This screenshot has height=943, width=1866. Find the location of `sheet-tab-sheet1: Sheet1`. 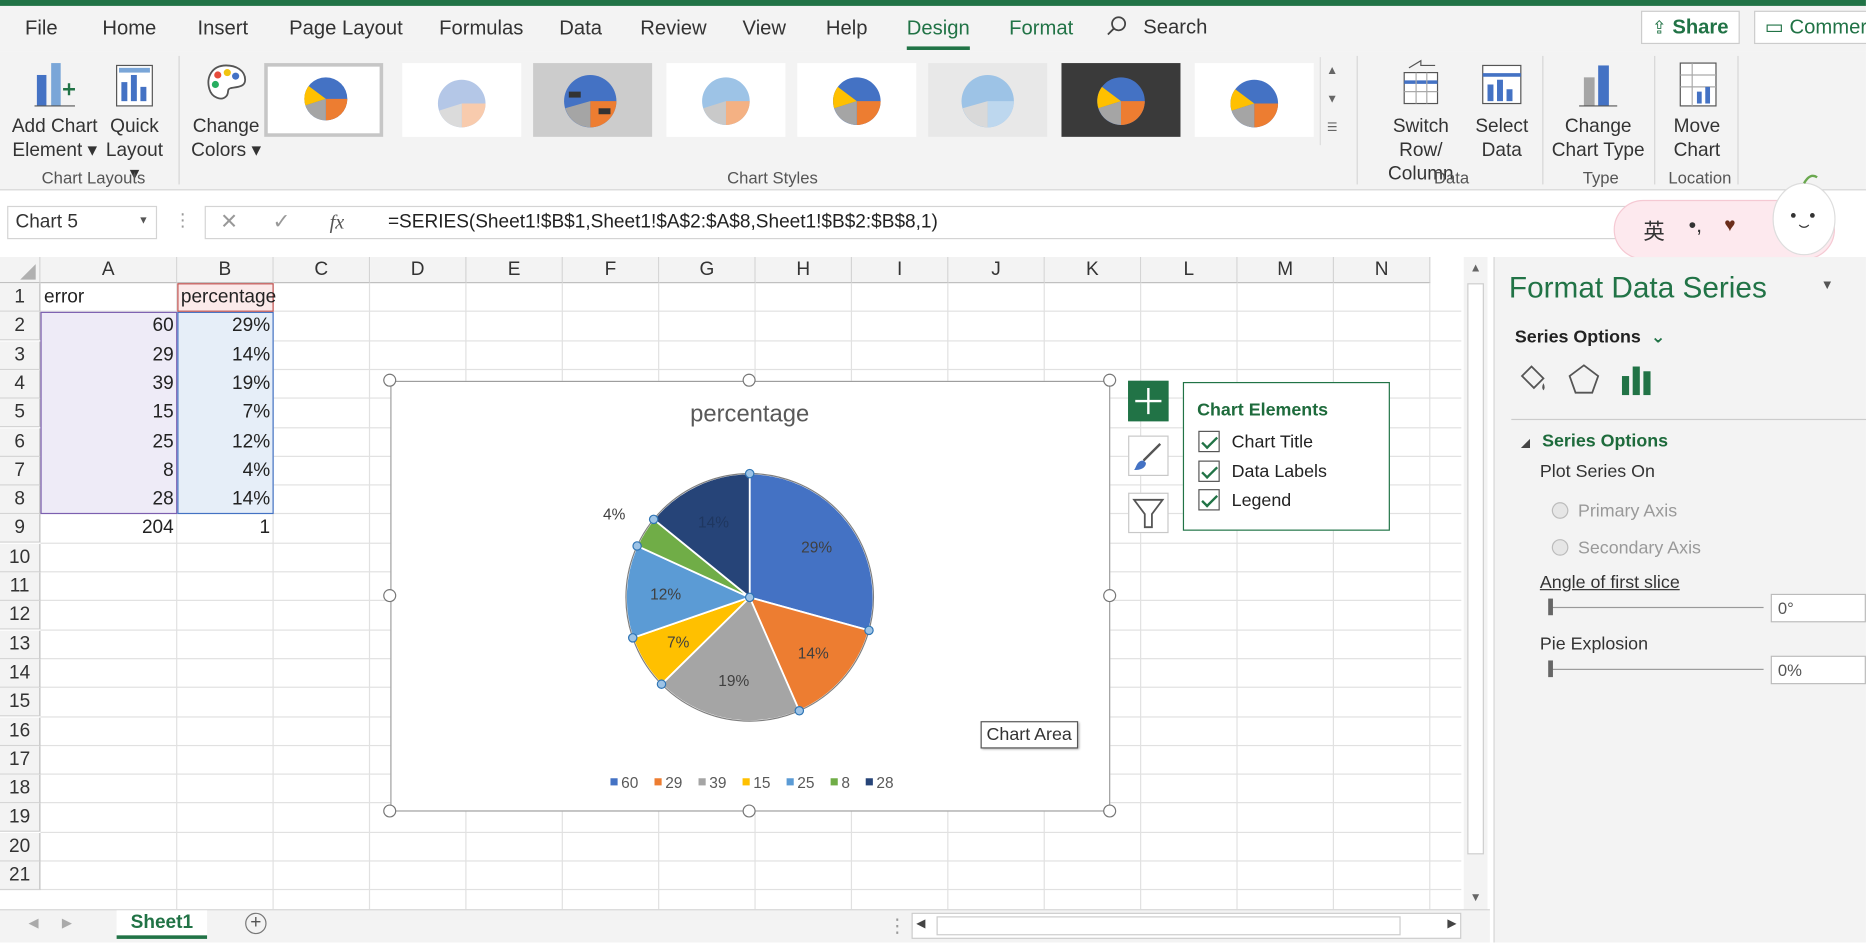

sheet-tab-sheet1: Sheet1 is located at coordinates (162, 924).